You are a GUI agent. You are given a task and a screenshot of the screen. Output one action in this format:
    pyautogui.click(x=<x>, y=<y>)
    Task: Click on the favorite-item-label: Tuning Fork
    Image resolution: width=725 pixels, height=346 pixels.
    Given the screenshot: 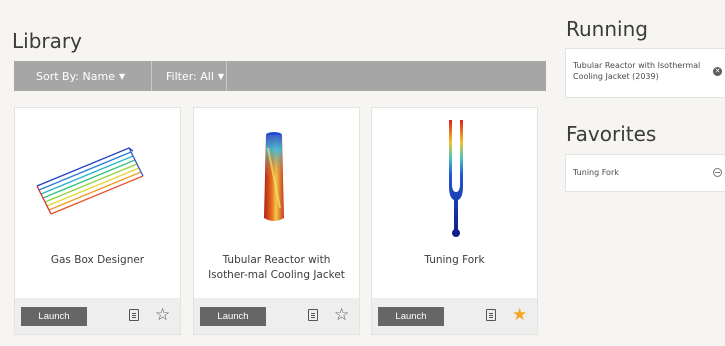 What is the action you would take?
    pyautogui.click(x=596, y=172)
    